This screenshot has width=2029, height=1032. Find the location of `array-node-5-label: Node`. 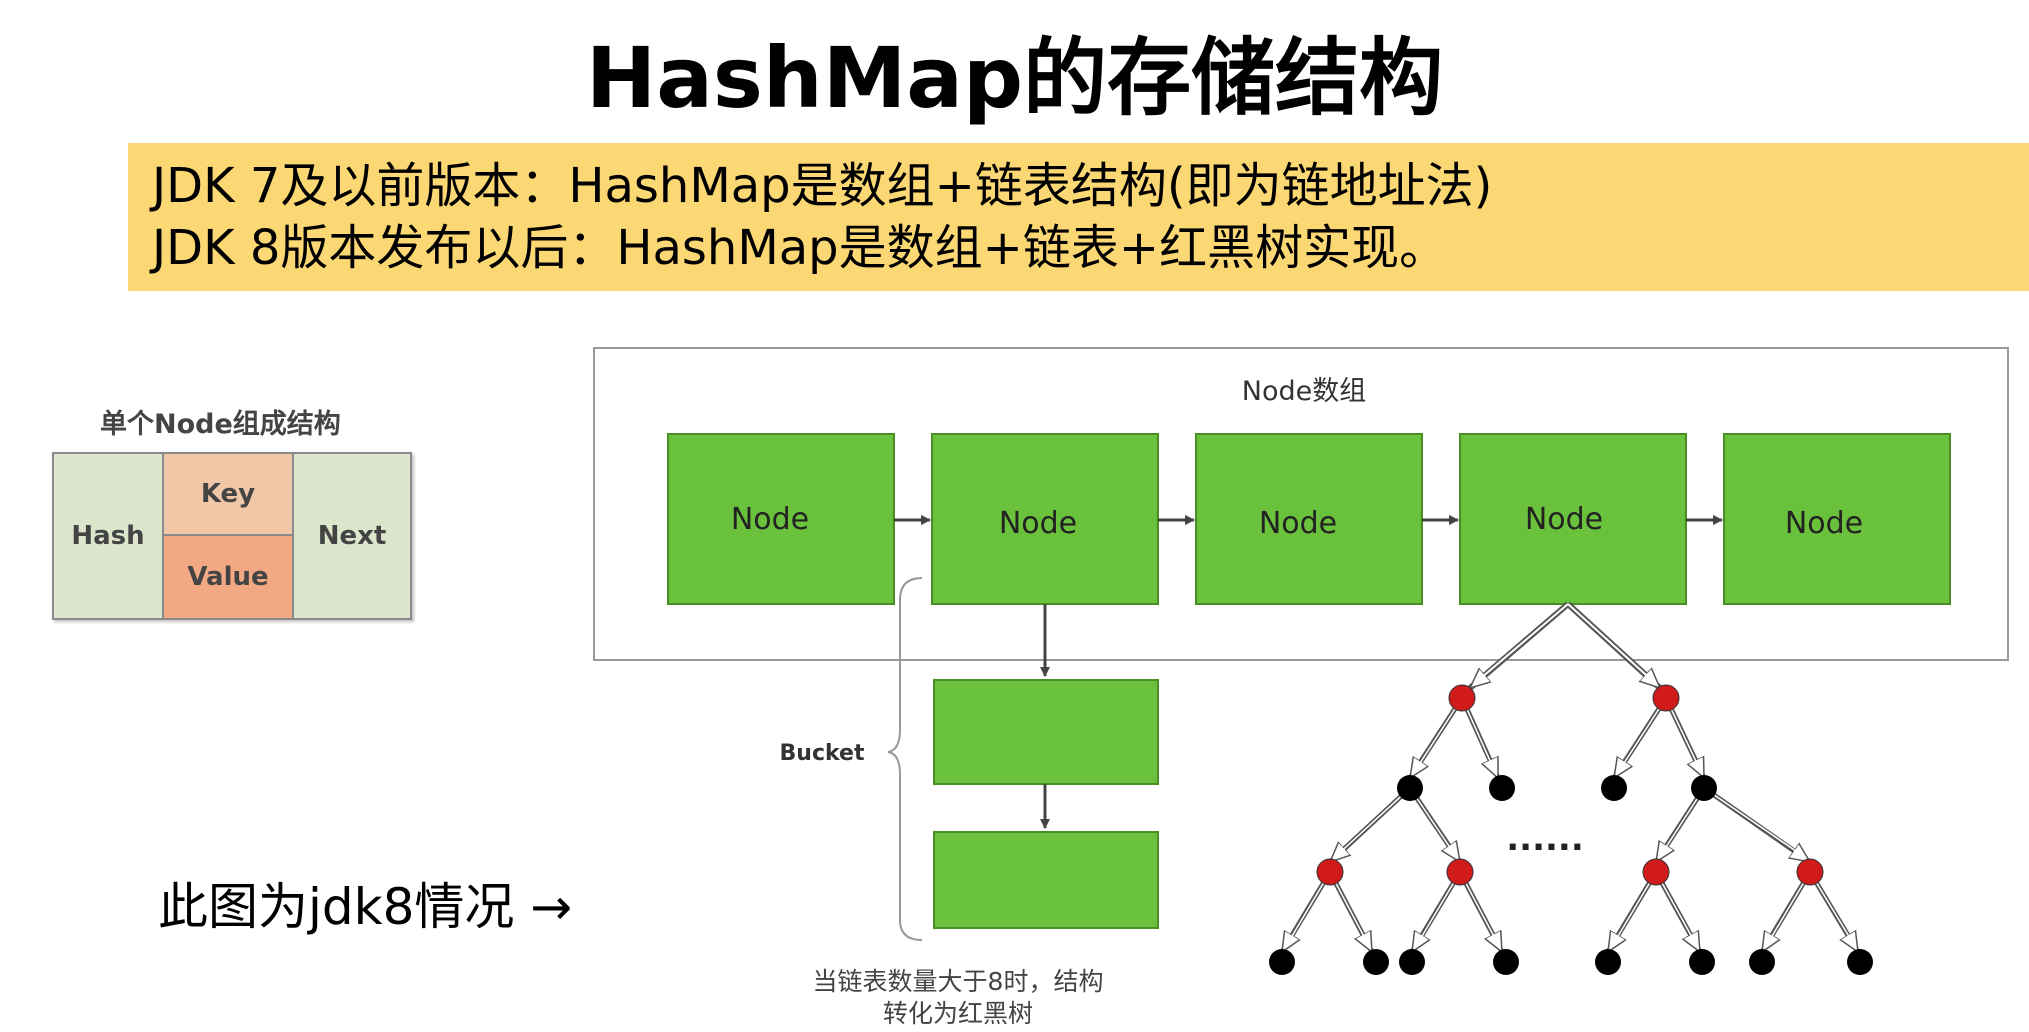

array-node-5-label: Node is located at coordinates (1824, 523).